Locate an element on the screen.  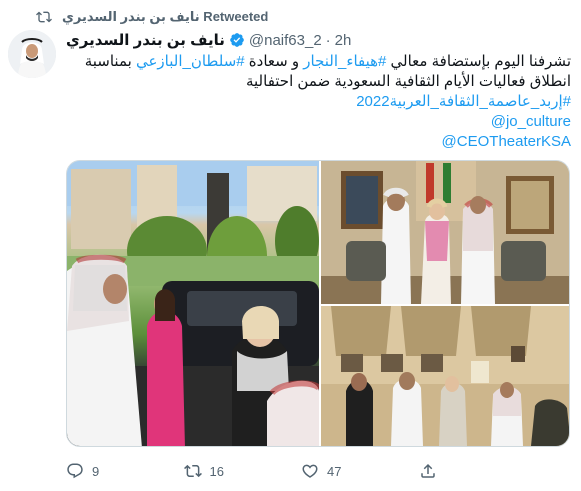
photo-2-image is located at coordinates (445, 232).